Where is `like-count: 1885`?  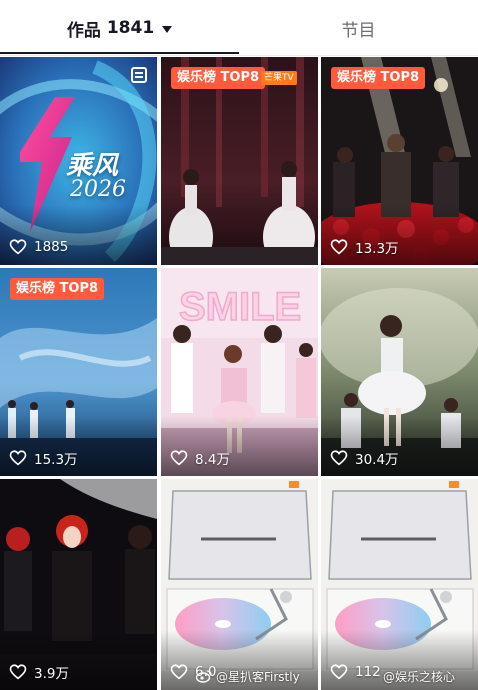 like-count: 1885 is located at coordinates (38, 247).